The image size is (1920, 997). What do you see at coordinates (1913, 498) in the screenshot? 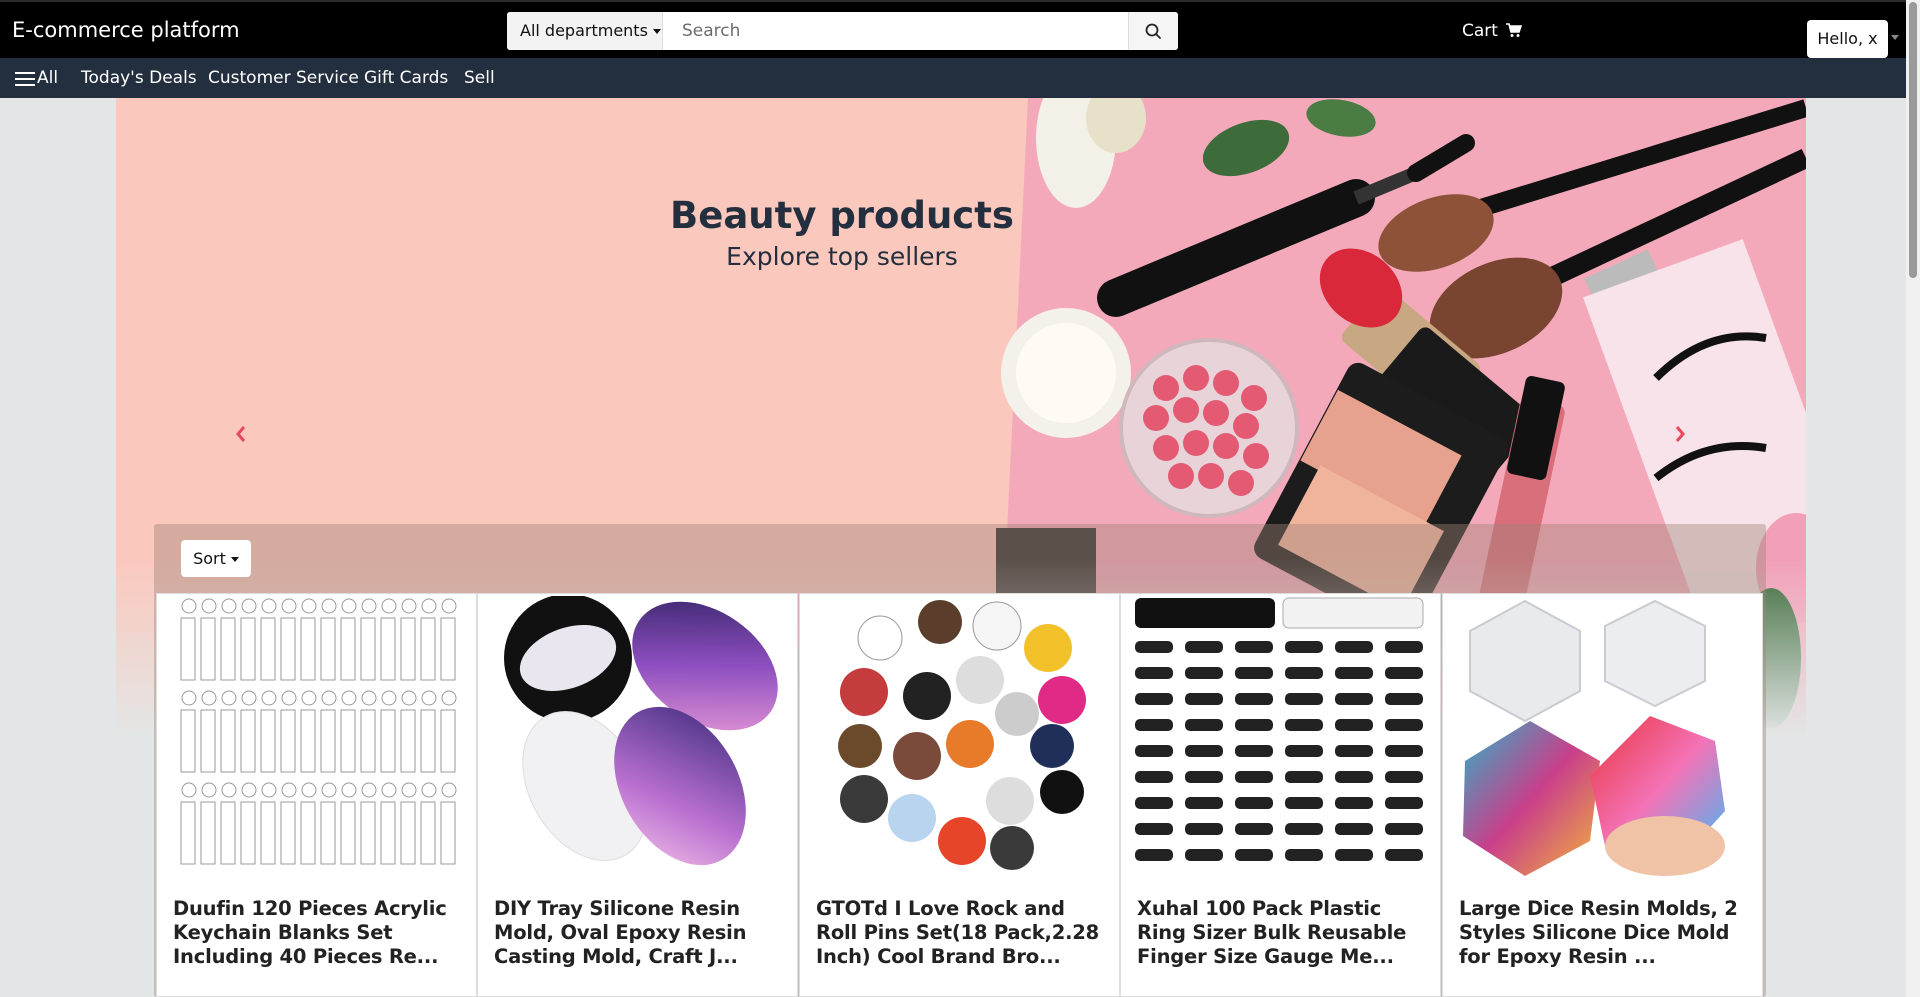
I see `vertical-scrollbar` at bounding box center [1913, 498].